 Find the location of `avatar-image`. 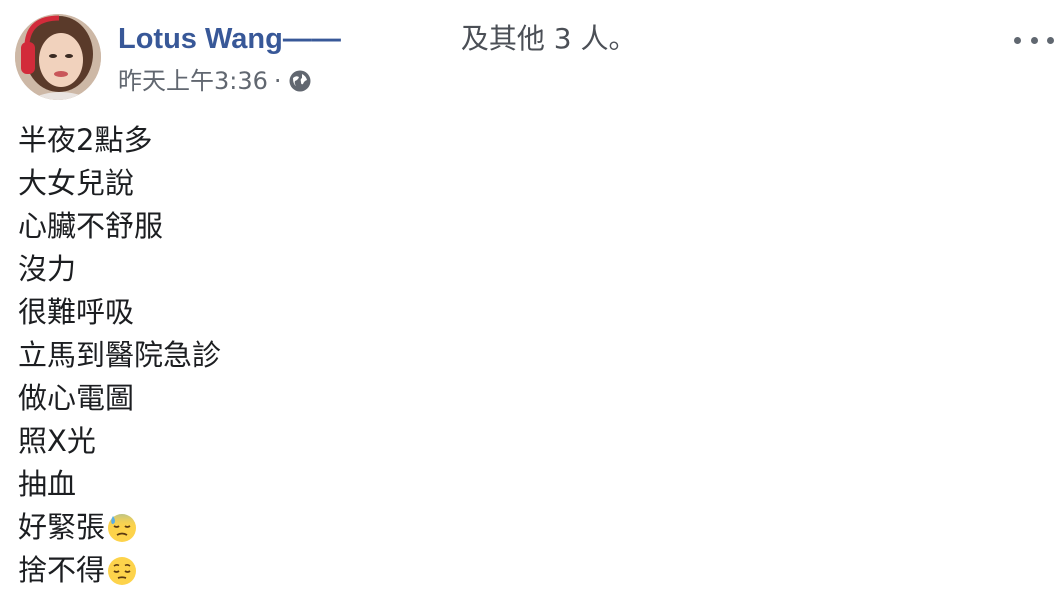

avatar-image is located at coordinates (58, 57).